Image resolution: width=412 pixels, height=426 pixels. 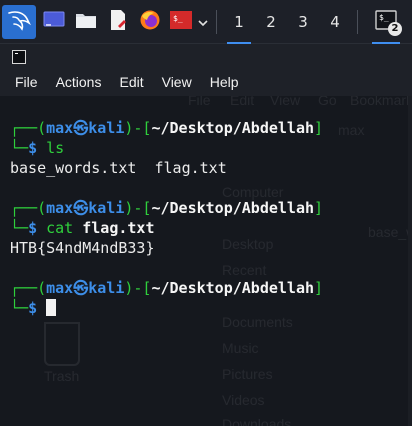 I want to click on ghost-text: base_w, so click(x=390, y=232).